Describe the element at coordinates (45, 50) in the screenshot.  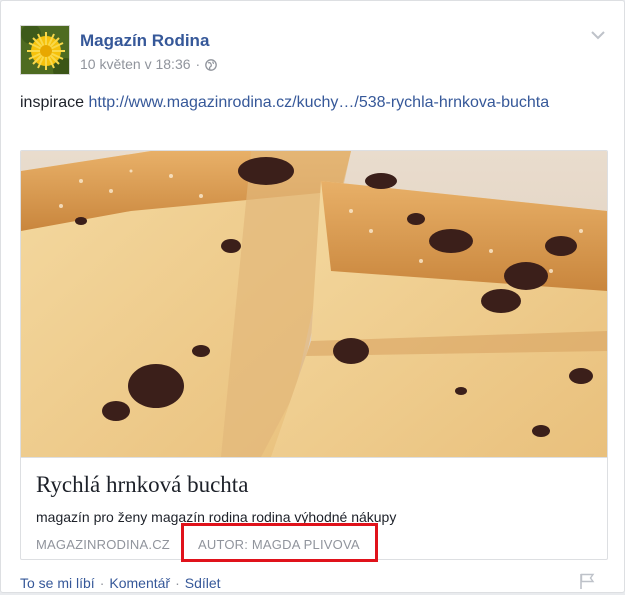
I see `page-avatar` at that location.